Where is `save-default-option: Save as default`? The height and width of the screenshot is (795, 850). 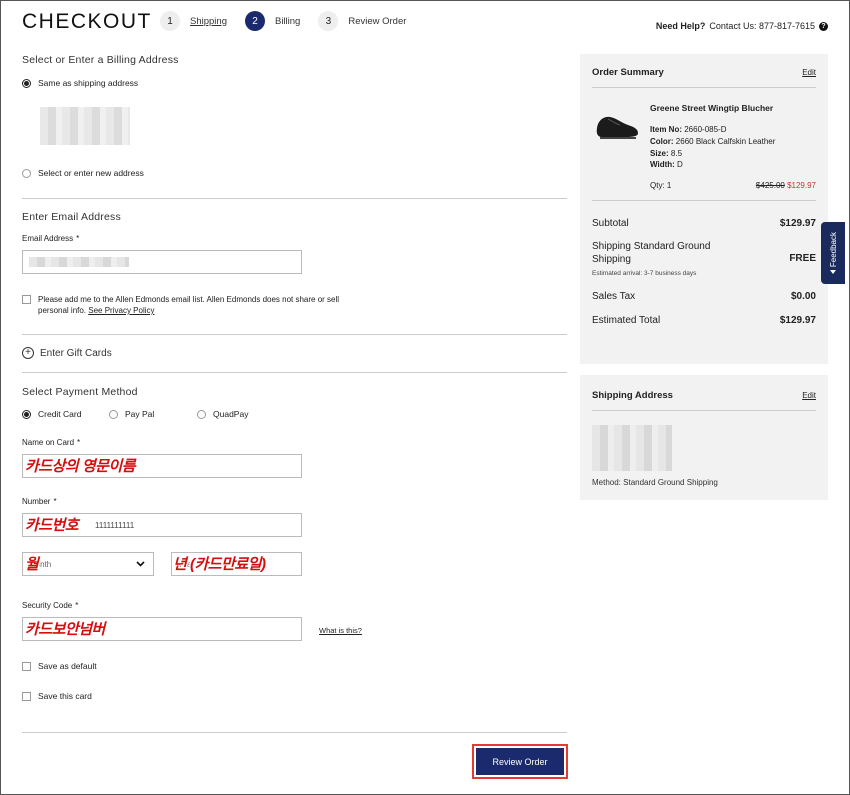
save-default-option: Save as default is located at coordinates (59, 666).